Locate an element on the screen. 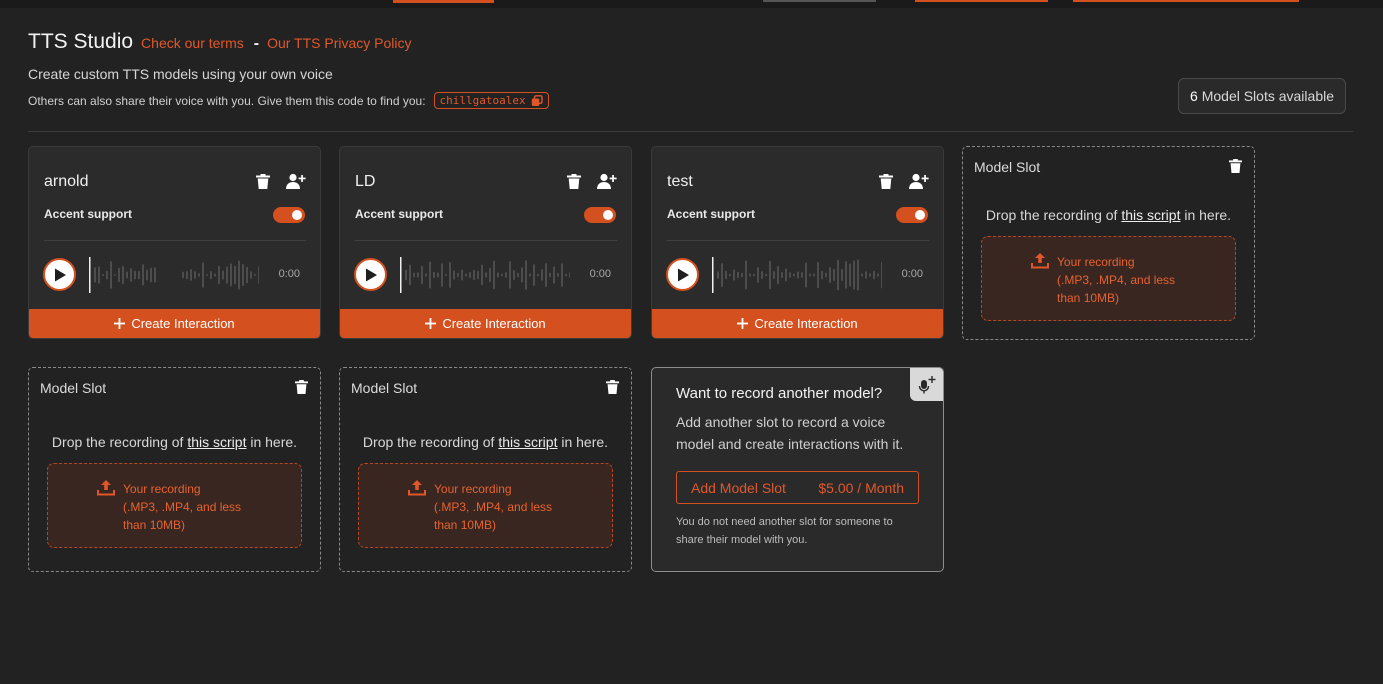 This screenshot has height=684, width=1383. copy-icon is located at coordinates (537, 100).